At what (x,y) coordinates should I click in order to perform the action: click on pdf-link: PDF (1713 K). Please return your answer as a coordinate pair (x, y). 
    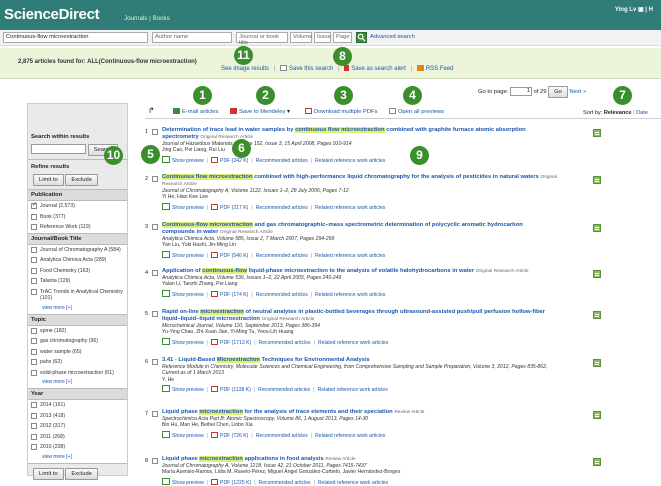
    Looking at the image, I should click on (235, 343).